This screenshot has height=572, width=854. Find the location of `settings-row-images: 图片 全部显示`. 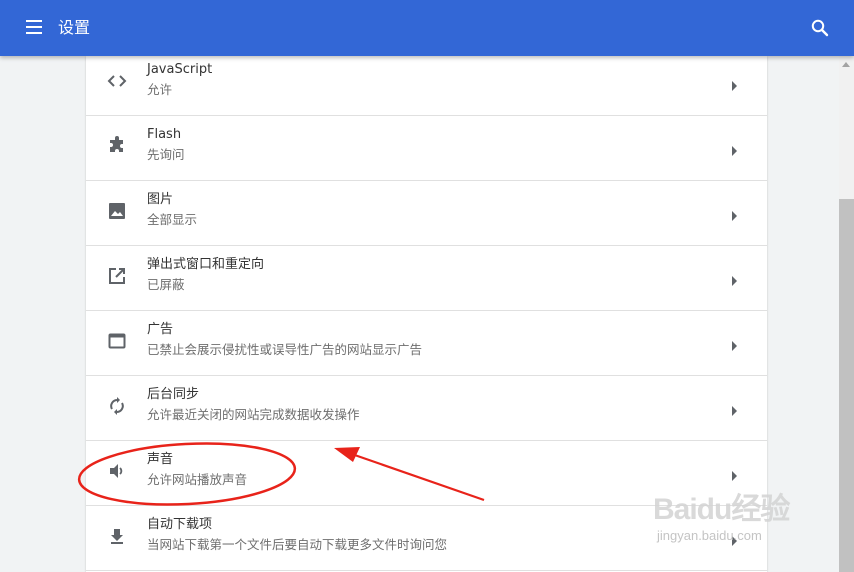

settings-row-images: 图片 全部显示 is located at coordinates (426, 213).